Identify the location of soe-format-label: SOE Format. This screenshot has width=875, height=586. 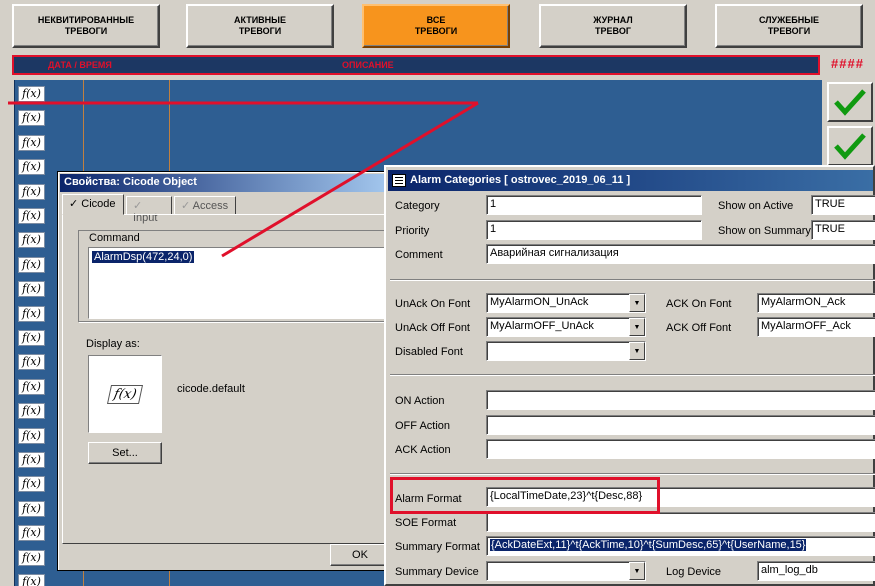
(426, 523).